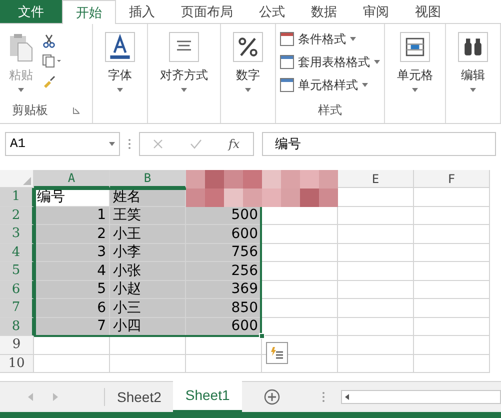 The width and height of the screenshot is (501, 418). Describe the element at coordinates (72, 234) in the screenshot. I see `table-cell: 2` at that location.